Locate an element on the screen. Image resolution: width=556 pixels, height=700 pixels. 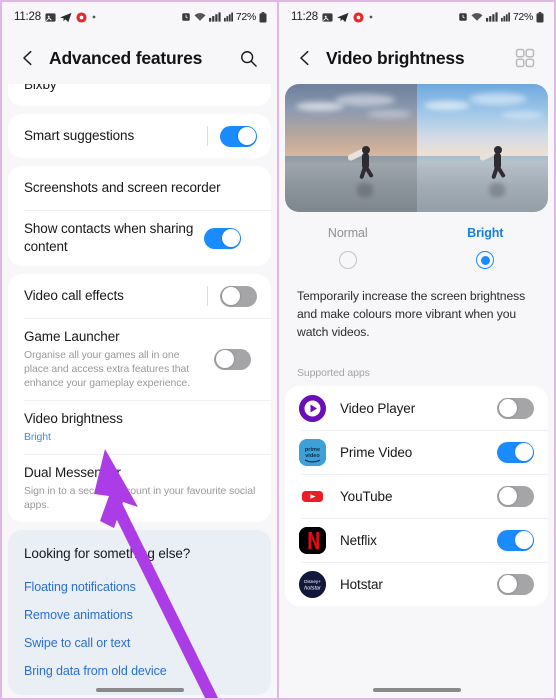
radio-normal is located at coordinates (347, 260).